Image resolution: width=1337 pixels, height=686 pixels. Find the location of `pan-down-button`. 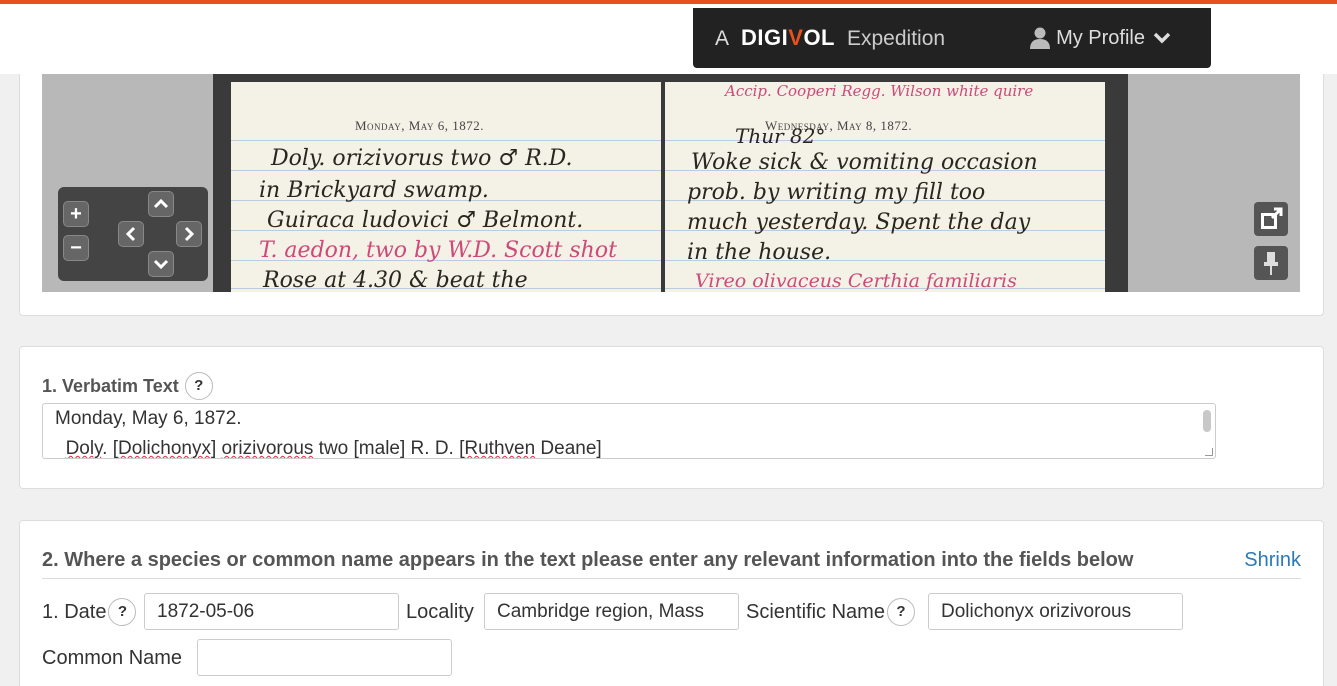

pan-down-button is located at coordinates (161, 264).